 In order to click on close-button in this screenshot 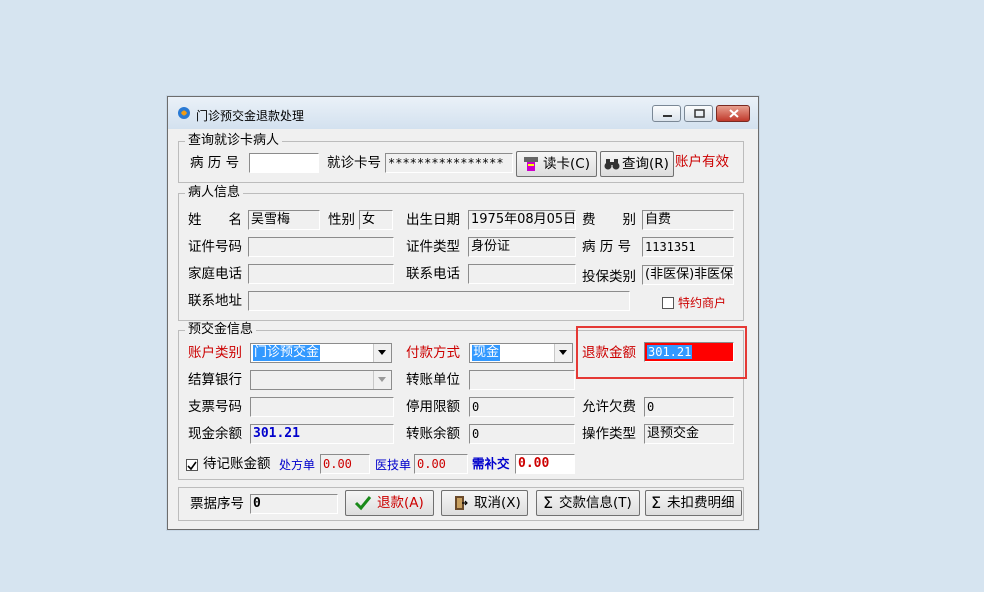, I will do `click(733, 113)`.